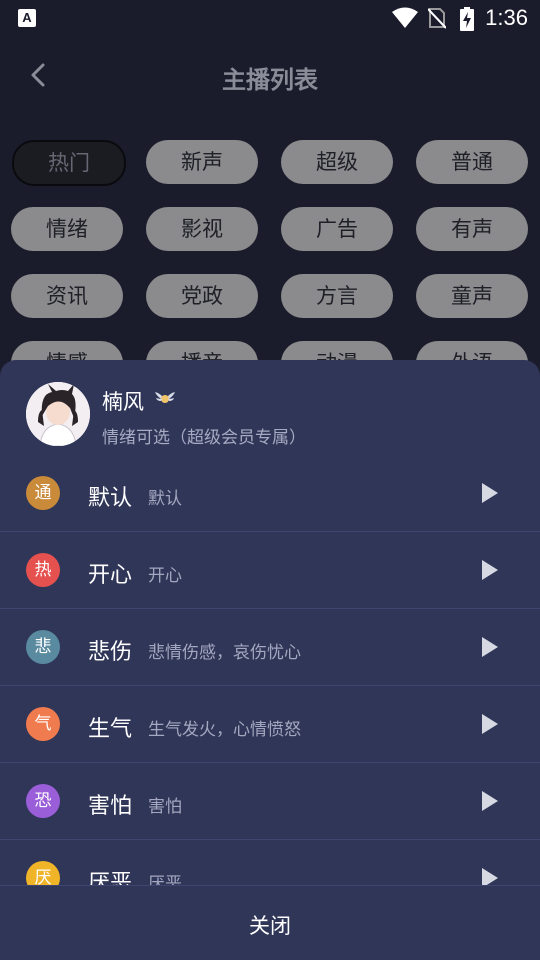  What do you see at coordinates (270, 570) in the screenshot?
I see `emotion-row-happy: 热 开心 开心` at bounding box center [270, 570].